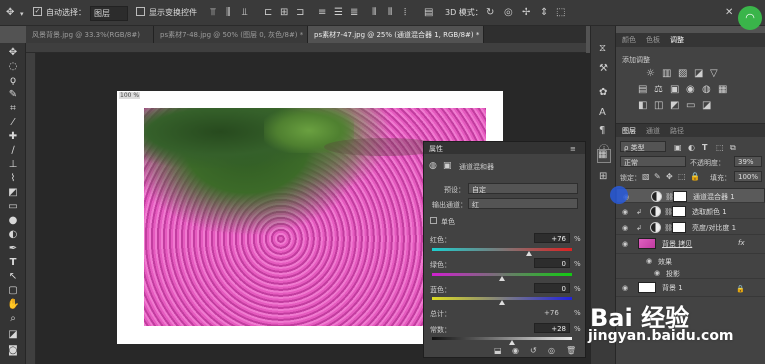  What do you see at coordinates (498, 351) in the screenshot?
I see `clip-to-layer-icon: ⬓` at bounding box center [498, 351].